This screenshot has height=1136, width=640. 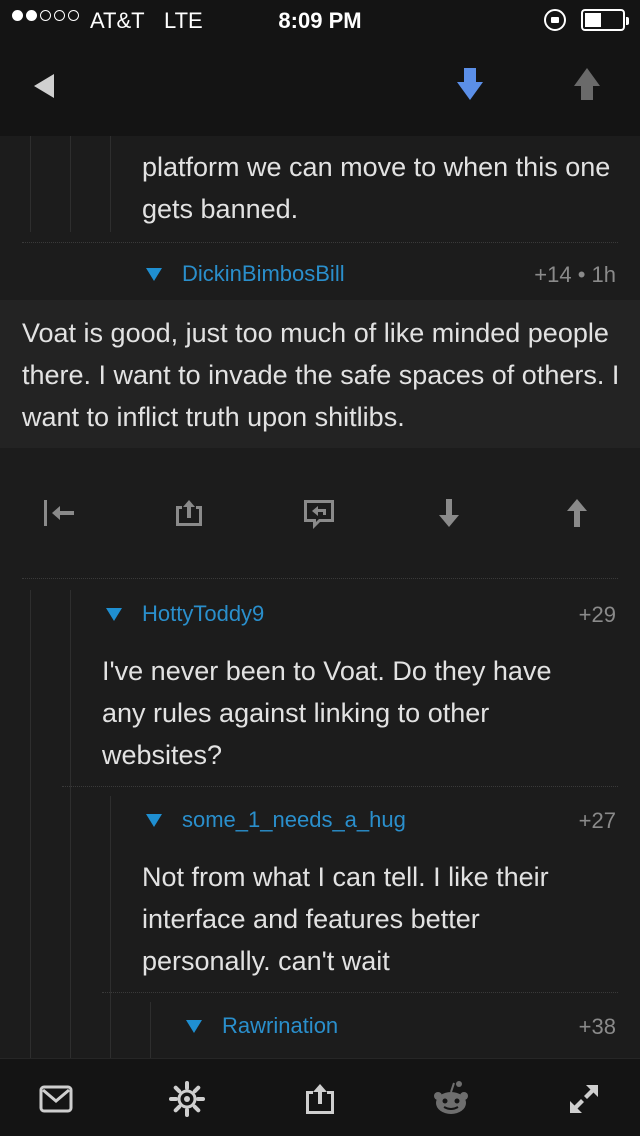 What do you see at coordinates (56, 1099) in the screenshot?
I see `mail-icon` at bounding box center [56, 1099].